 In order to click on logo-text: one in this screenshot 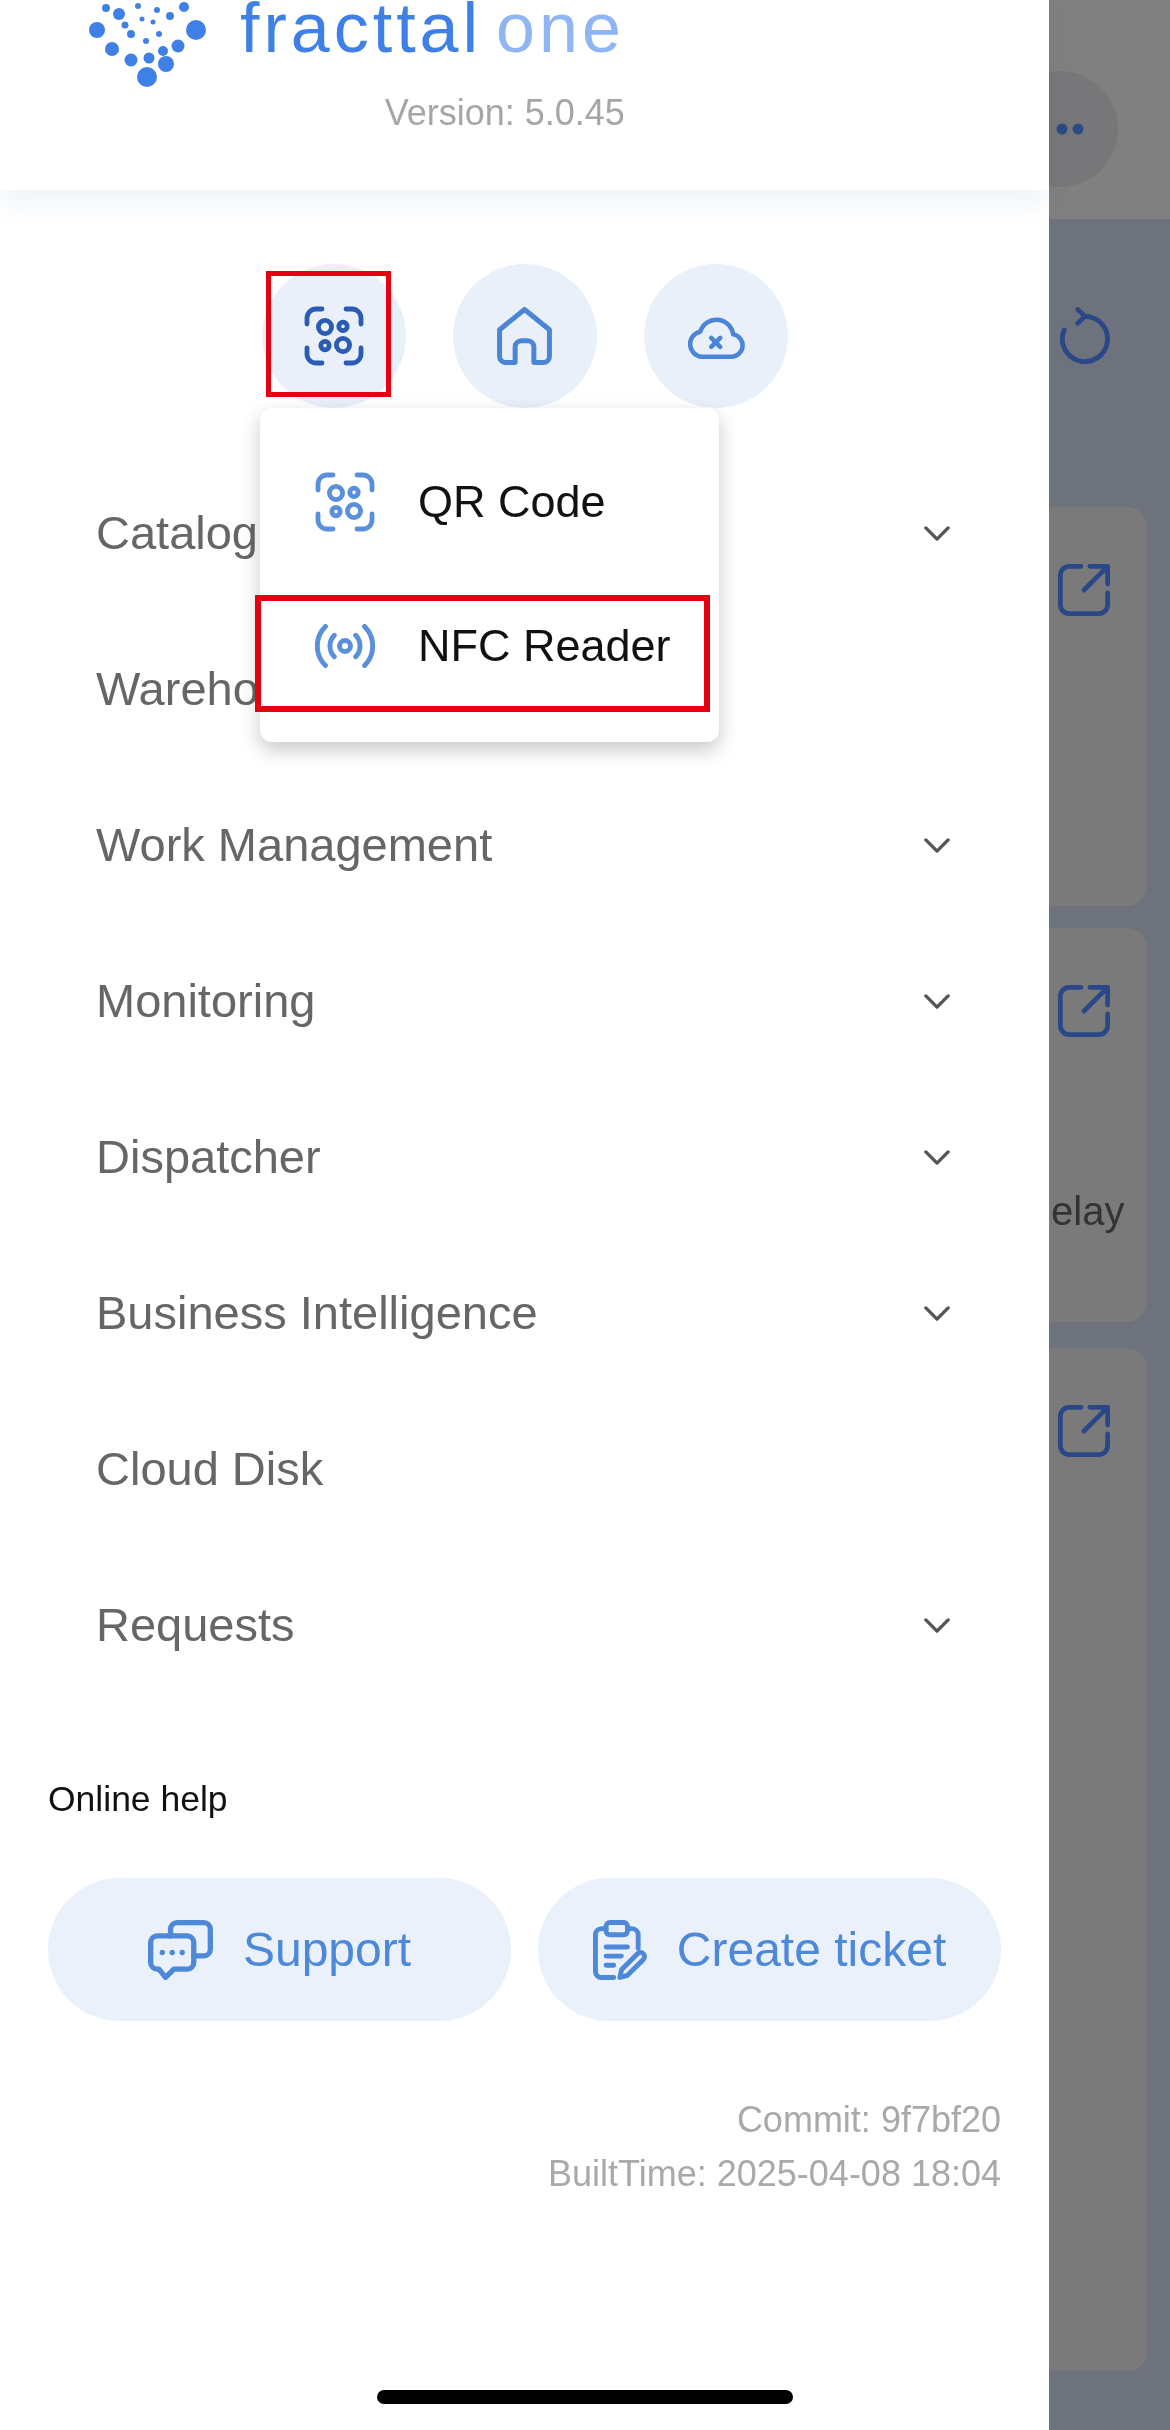, I will do `click(560, 30)`.